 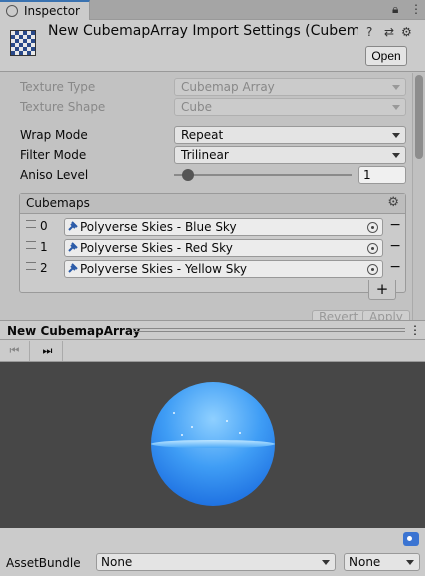 I want to click on help-icon: ?, so click(x=369, y=32).